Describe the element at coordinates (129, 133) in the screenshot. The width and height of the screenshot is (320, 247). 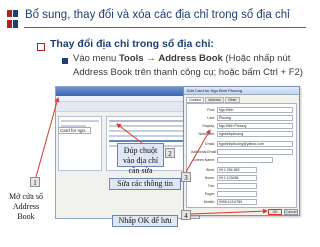
I see `arrow-2-icon` at that location.